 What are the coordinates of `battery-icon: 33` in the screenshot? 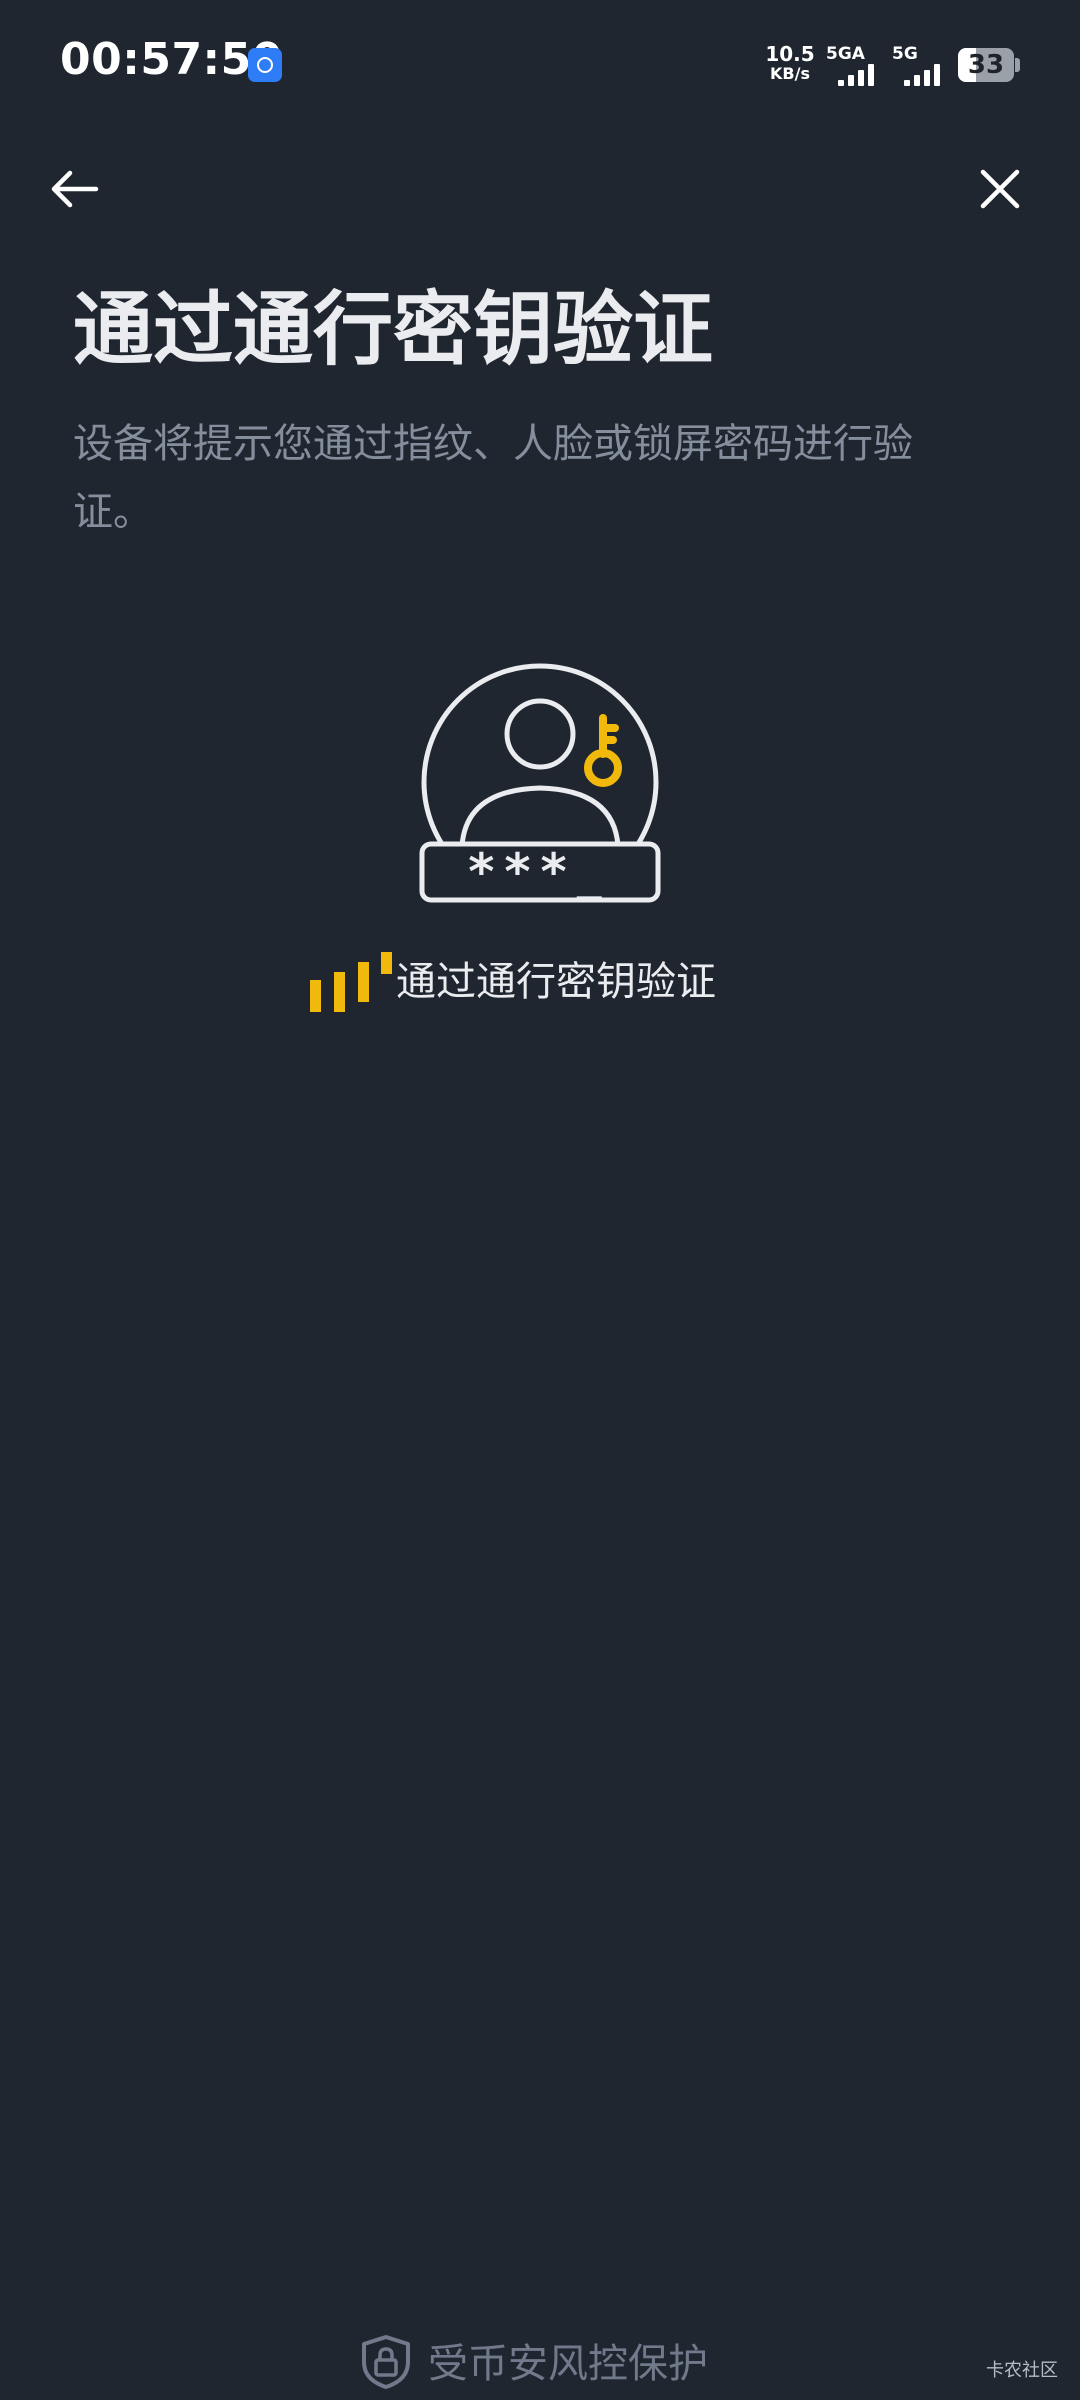 It's located at (986, 65).